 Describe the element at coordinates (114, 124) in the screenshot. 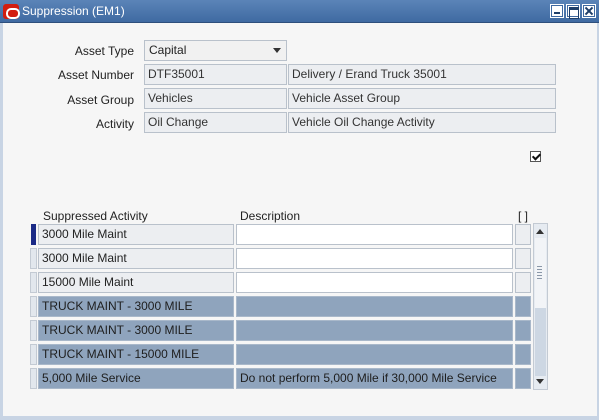

I see `activity-label: Activity` at that location.